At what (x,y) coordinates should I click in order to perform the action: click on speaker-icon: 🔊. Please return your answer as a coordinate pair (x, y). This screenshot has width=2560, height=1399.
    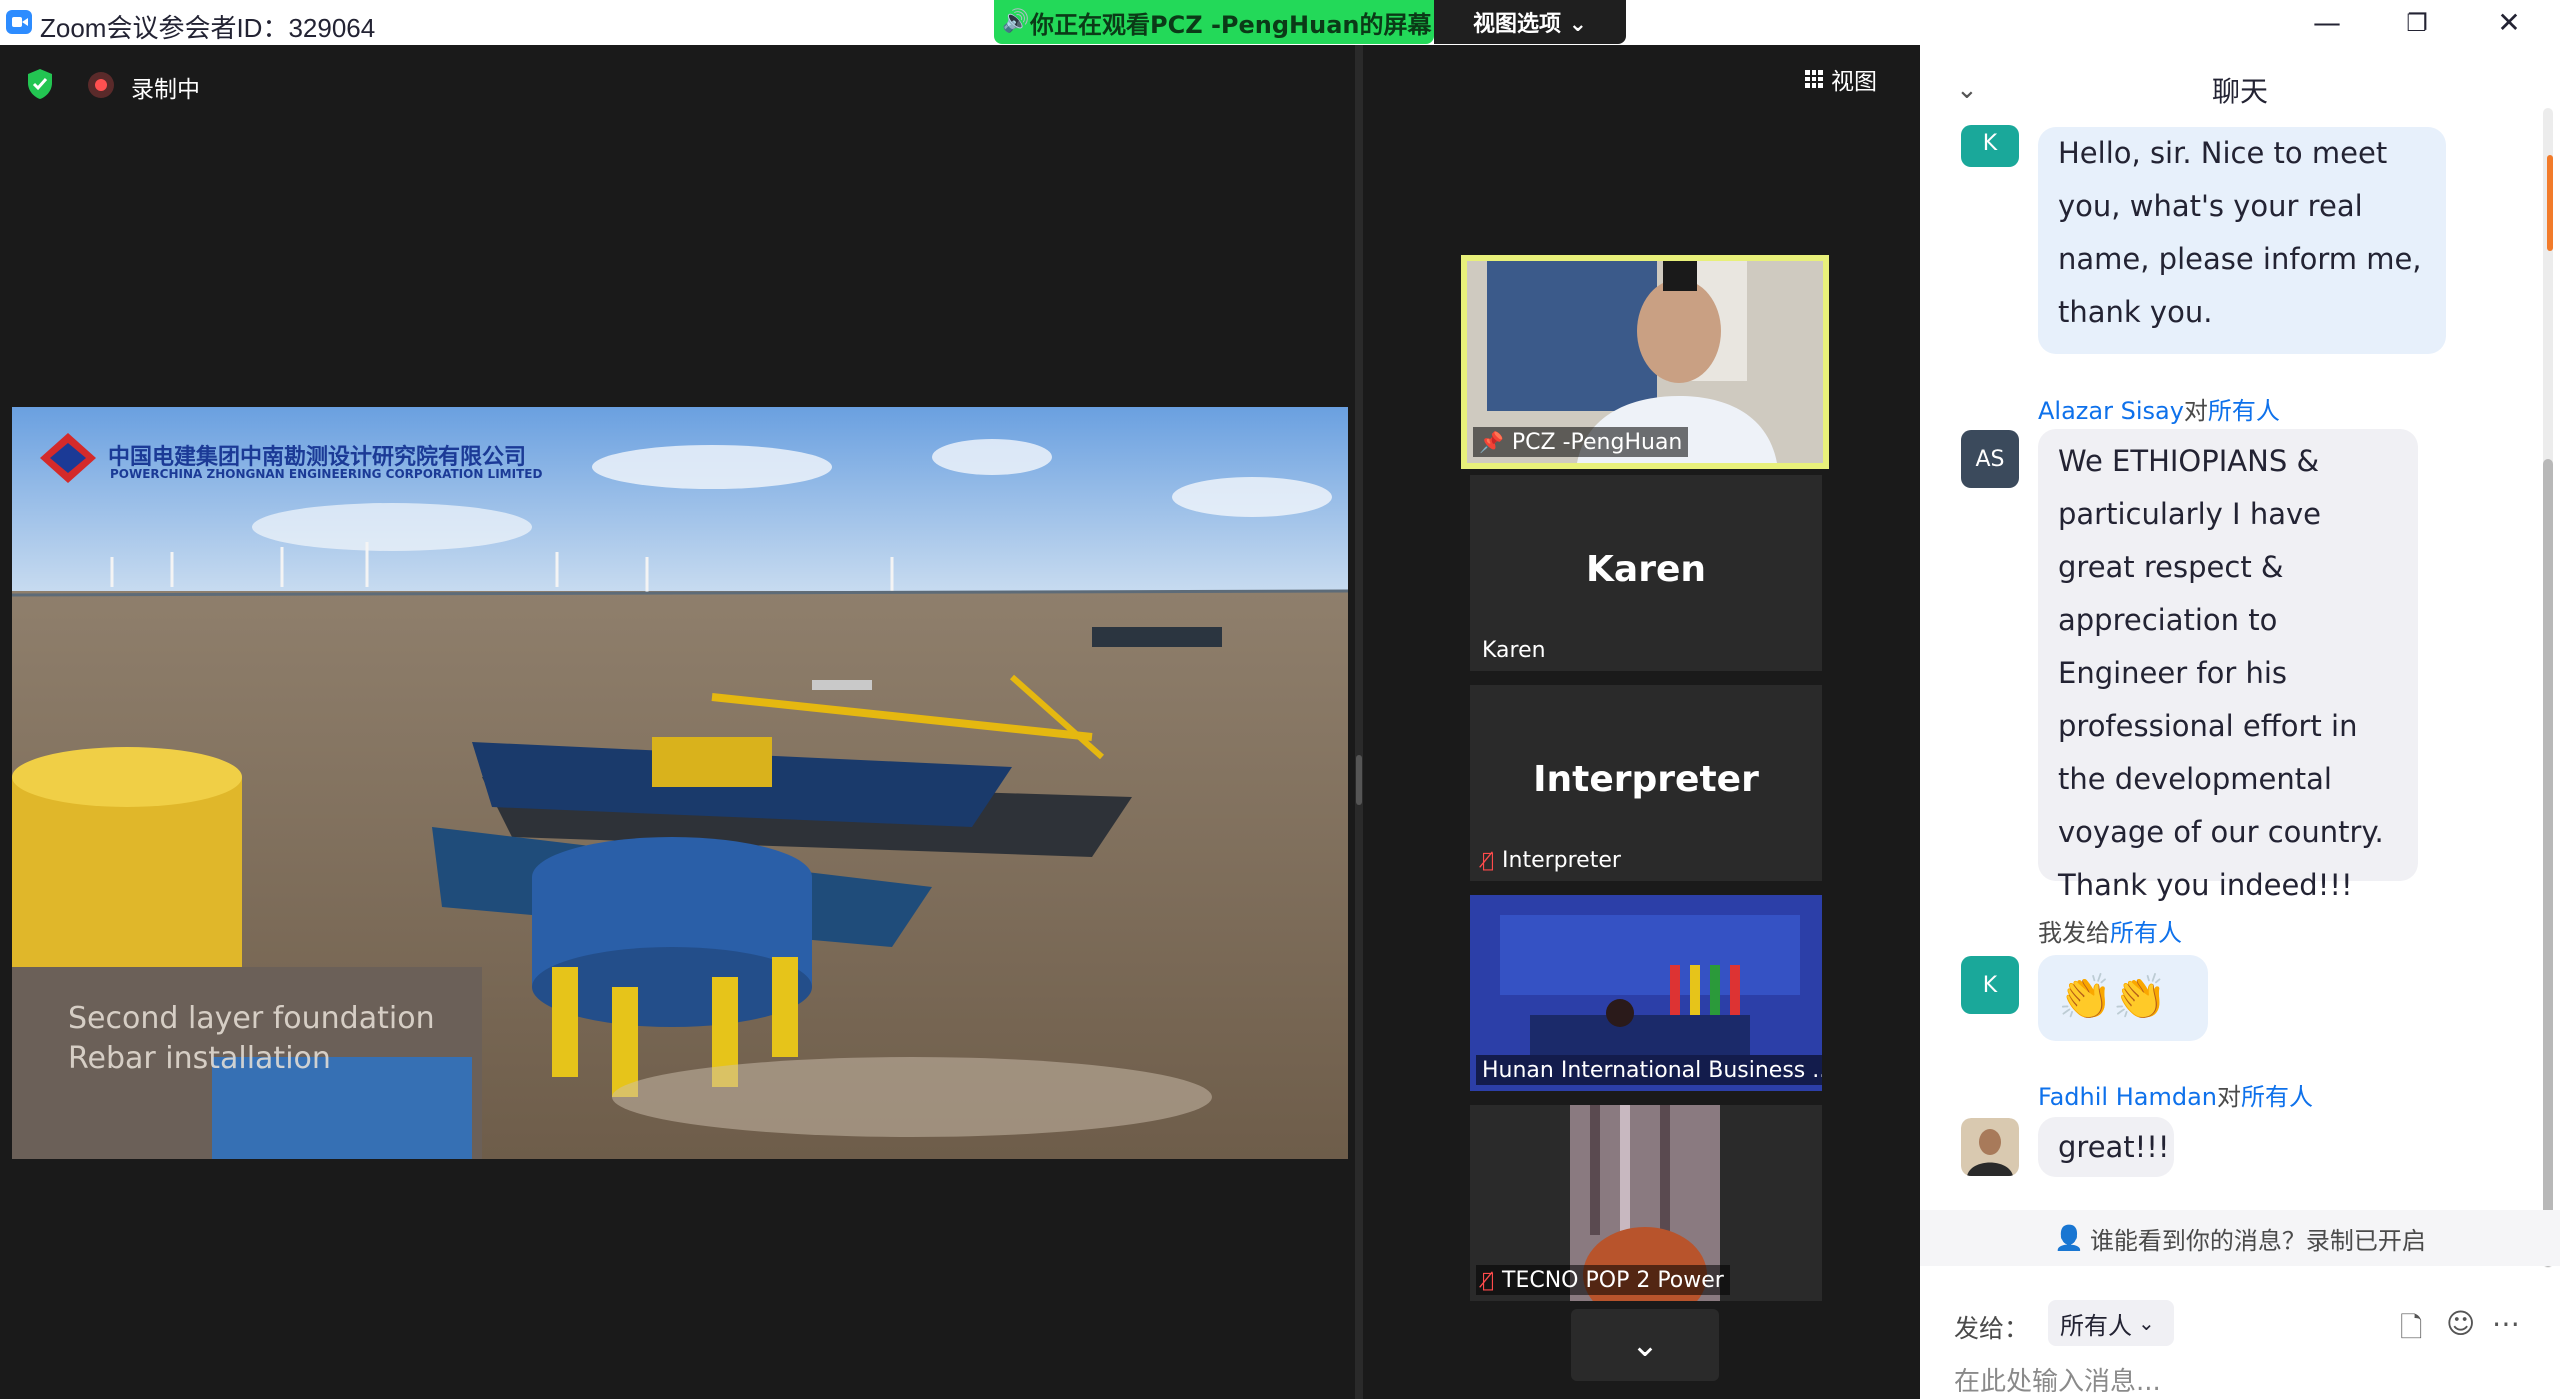
    Looking at the image, I should click on (1016, 21).